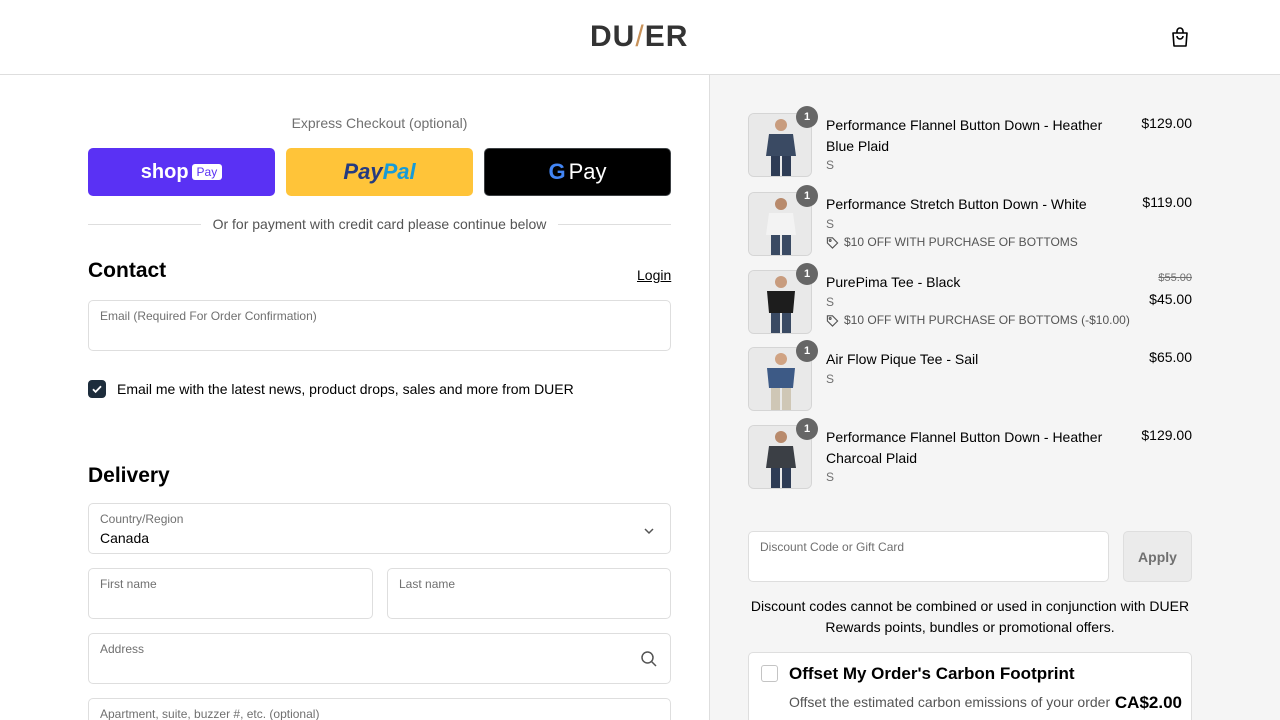 The image size is (1280, 720). I want to click on item-price: $65.00, so click(1170, 357).